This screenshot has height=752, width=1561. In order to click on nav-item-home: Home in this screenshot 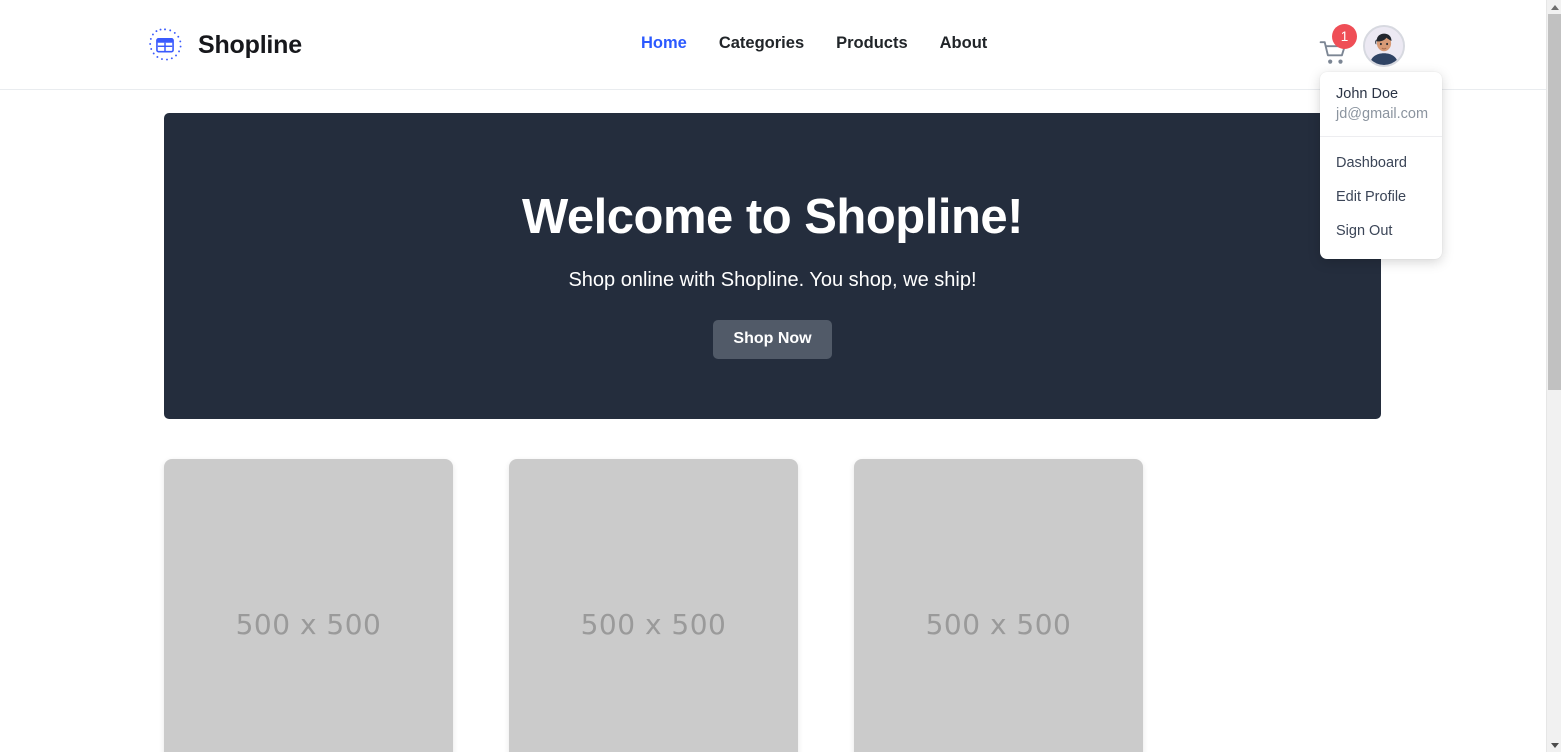, I will do `click(672, 43)`.